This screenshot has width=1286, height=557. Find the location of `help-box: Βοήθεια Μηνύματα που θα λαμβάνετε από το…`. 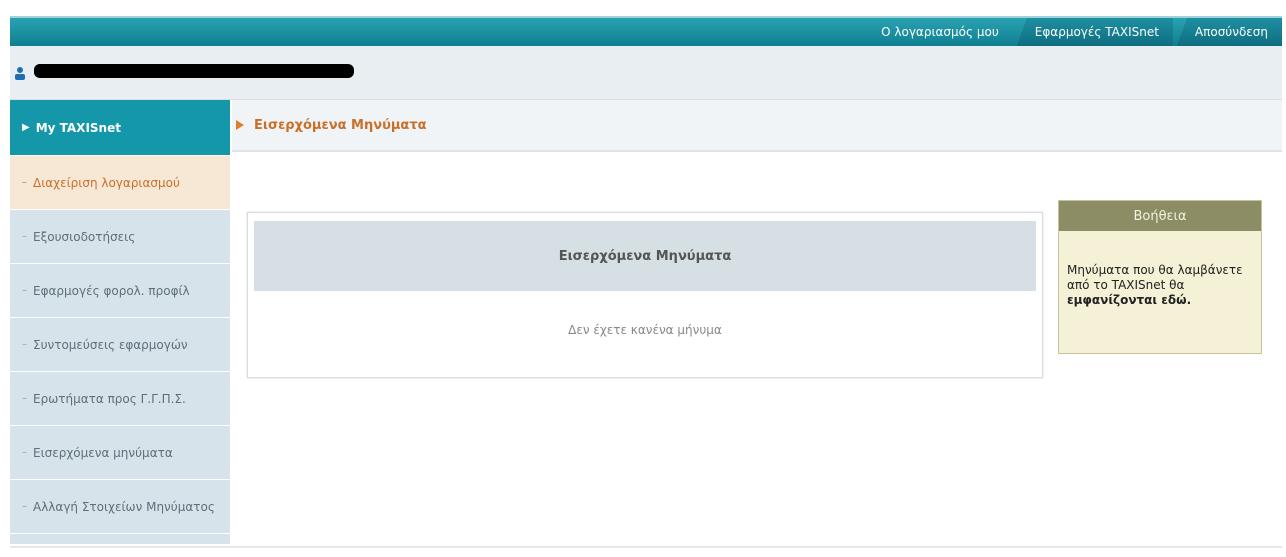

help-box: Βοήθεια Μηνύματα που θα λαμβάνετε από το… is located at coordinates (1160, 277).